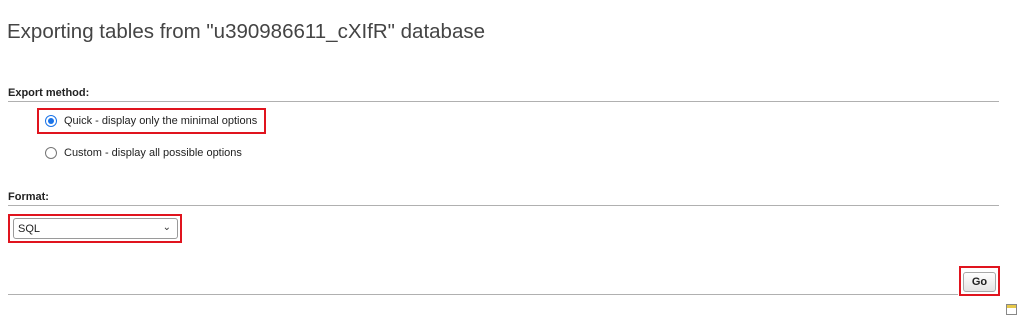 The height and width of the screenshot is (319, 1024). Describe the element at coordinates (51, 153) in the screenshot. I see `radio-custom-input` at that location.